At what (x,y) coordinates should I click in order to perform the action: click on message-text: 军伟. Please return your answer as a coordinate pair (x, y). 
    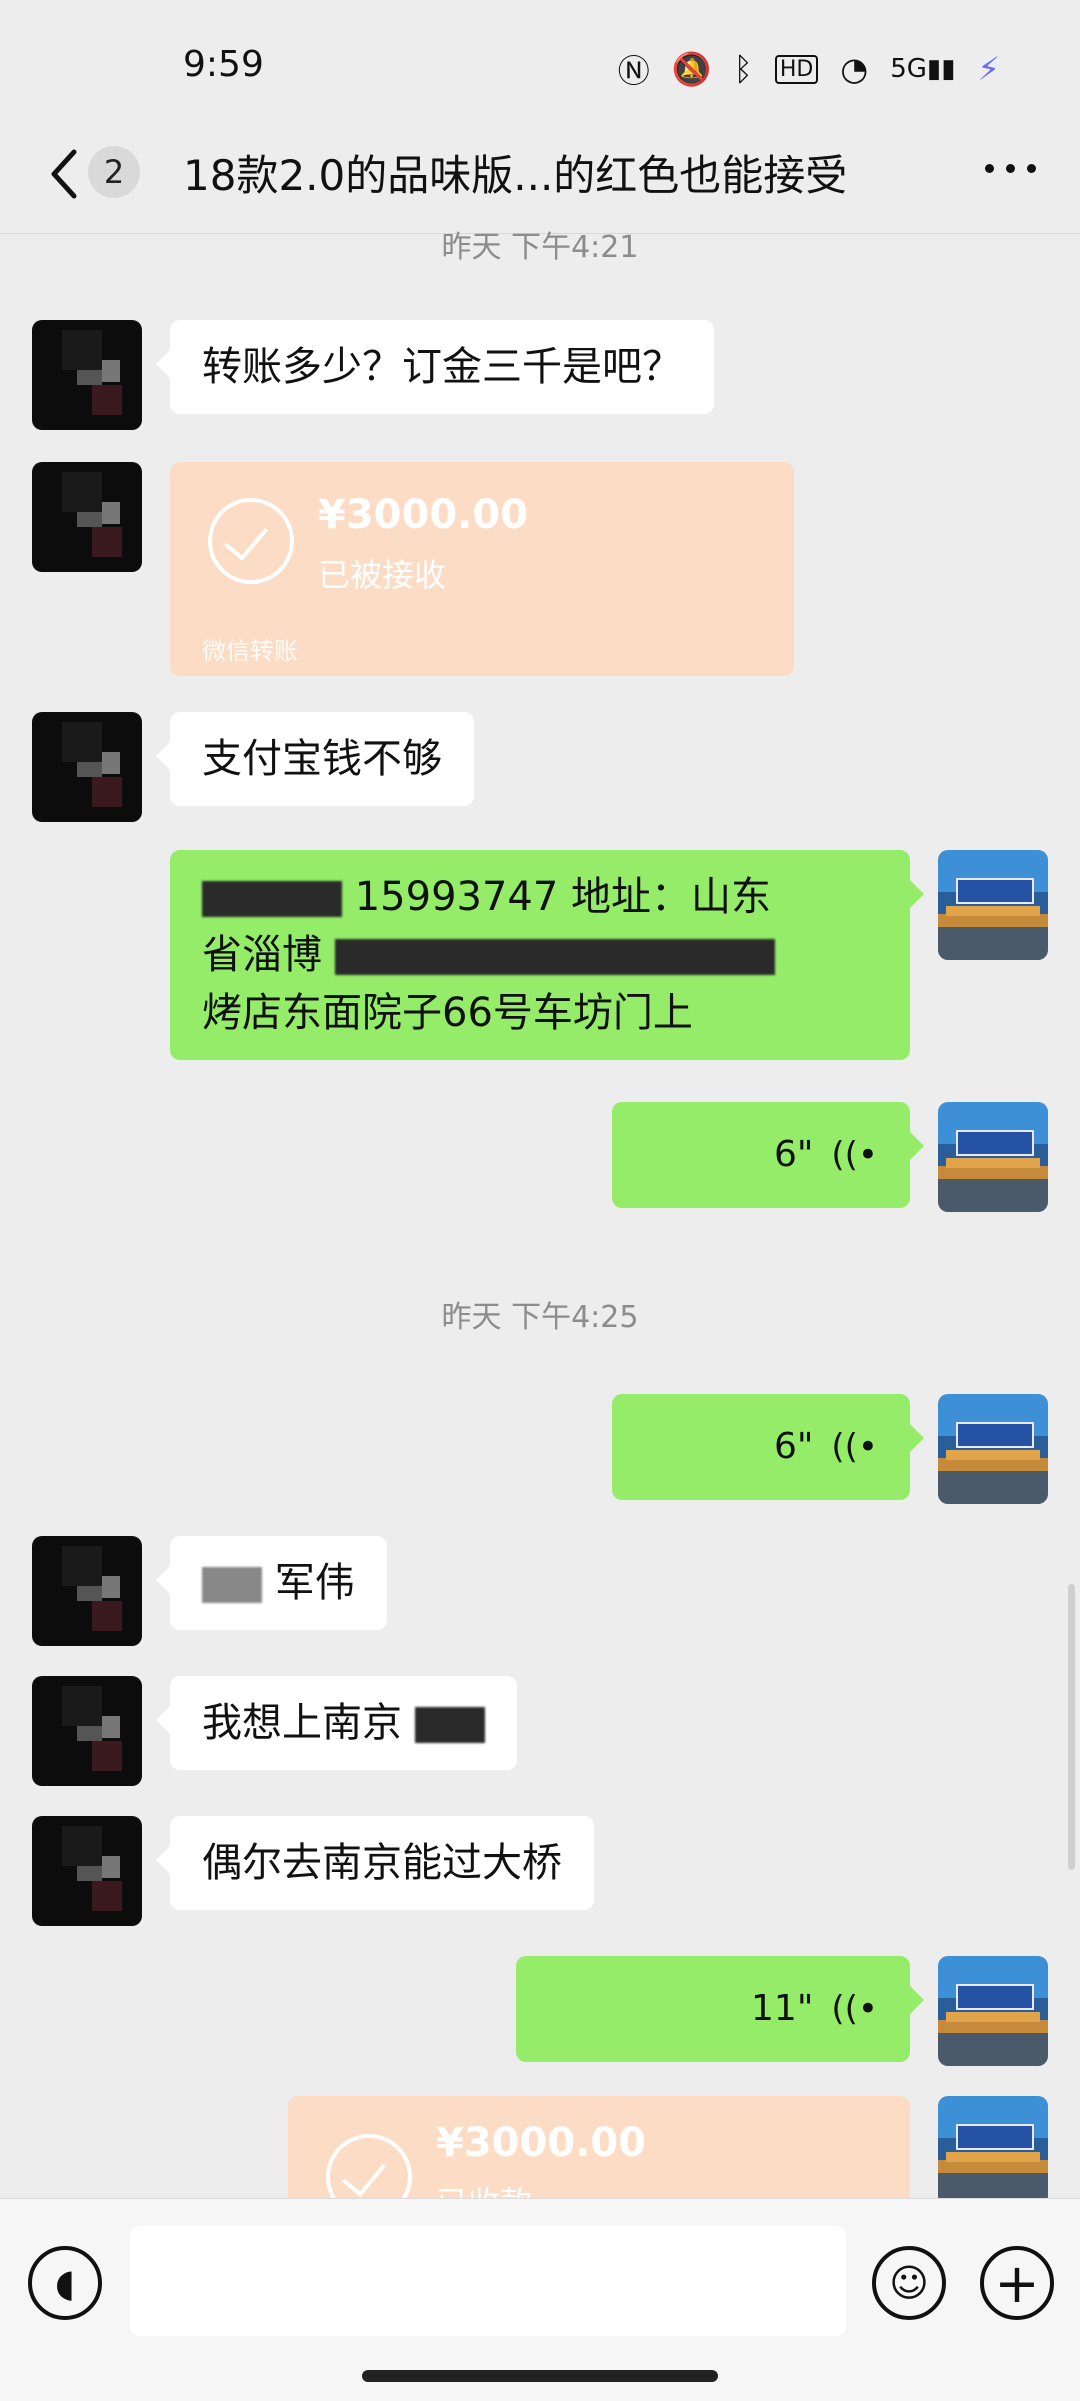
    Looking at the image, I should click on (314, 1583).